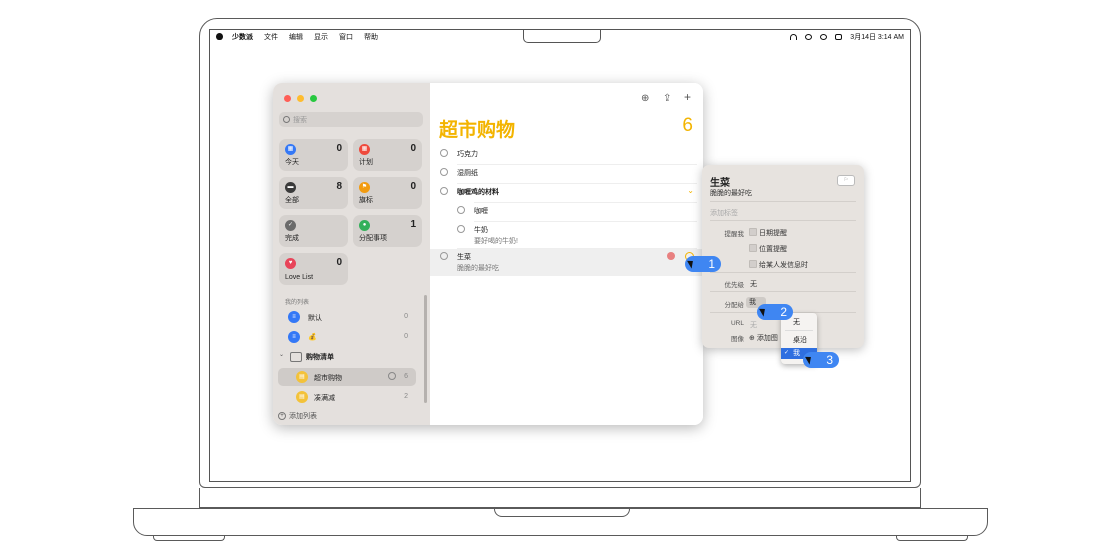  Describe the element at coordinates (373, 238) in the screenshot. I see `smart-list-label: 分配事项` at that location.